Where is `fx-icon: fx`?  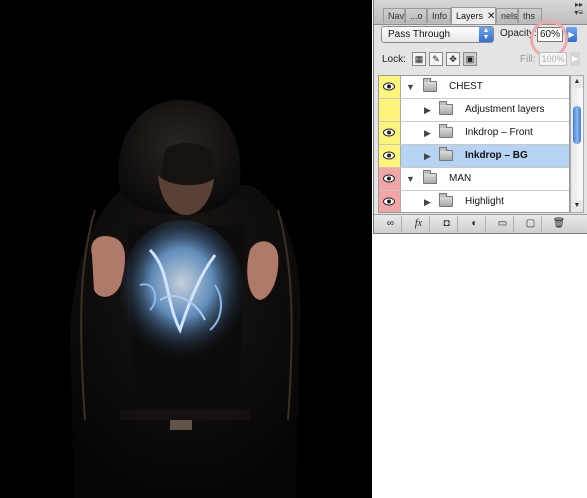 fx-icon: fx is located at coordinates (419, 224).